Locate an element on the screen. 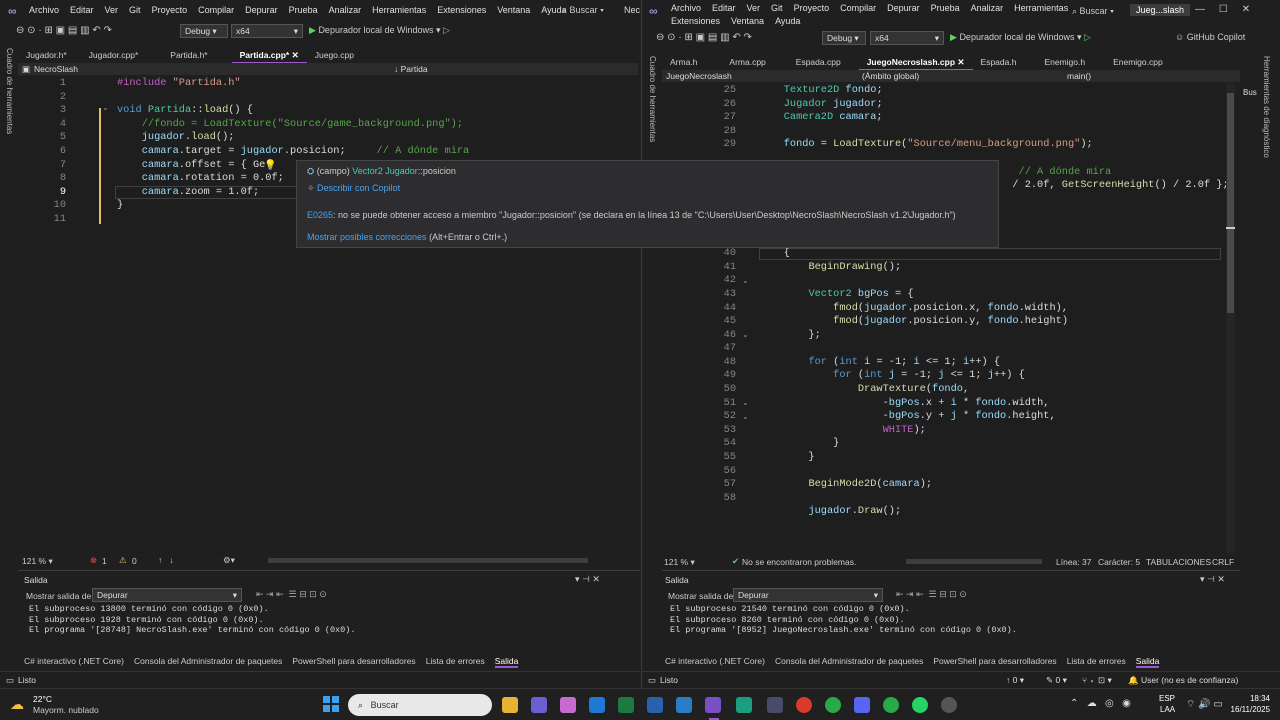  code-line: WHITE); is located at coordinates (994, 431).